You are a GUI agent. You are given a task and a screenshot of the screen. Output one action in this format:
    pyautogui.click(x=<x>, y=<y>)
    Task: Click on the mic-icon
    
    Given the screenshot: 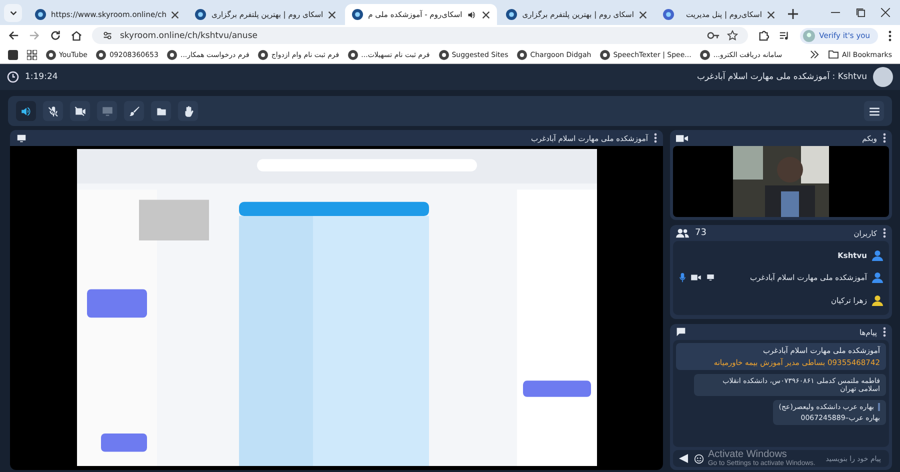 What is the action you would take?
    pyautogui.click(x=682, y=277)
    